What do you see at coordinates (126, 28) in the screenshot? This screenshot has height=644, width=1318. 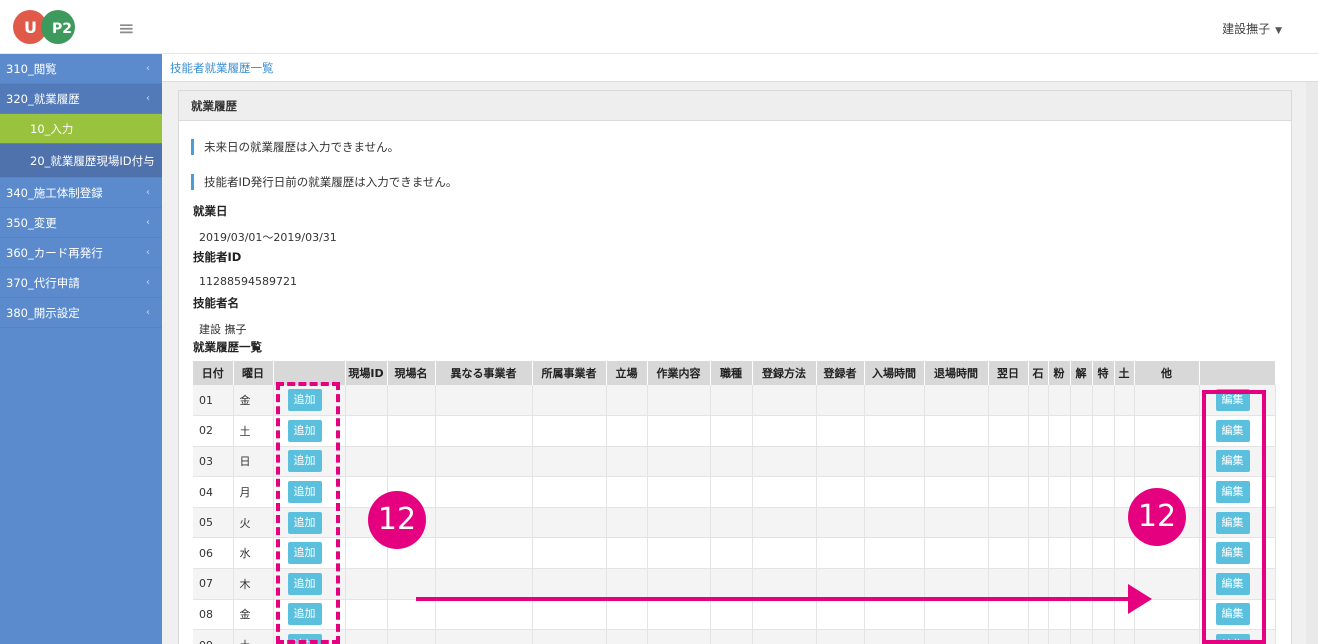 I see `menu-toggle-icon: ≡` at bounding box center [126, 28].